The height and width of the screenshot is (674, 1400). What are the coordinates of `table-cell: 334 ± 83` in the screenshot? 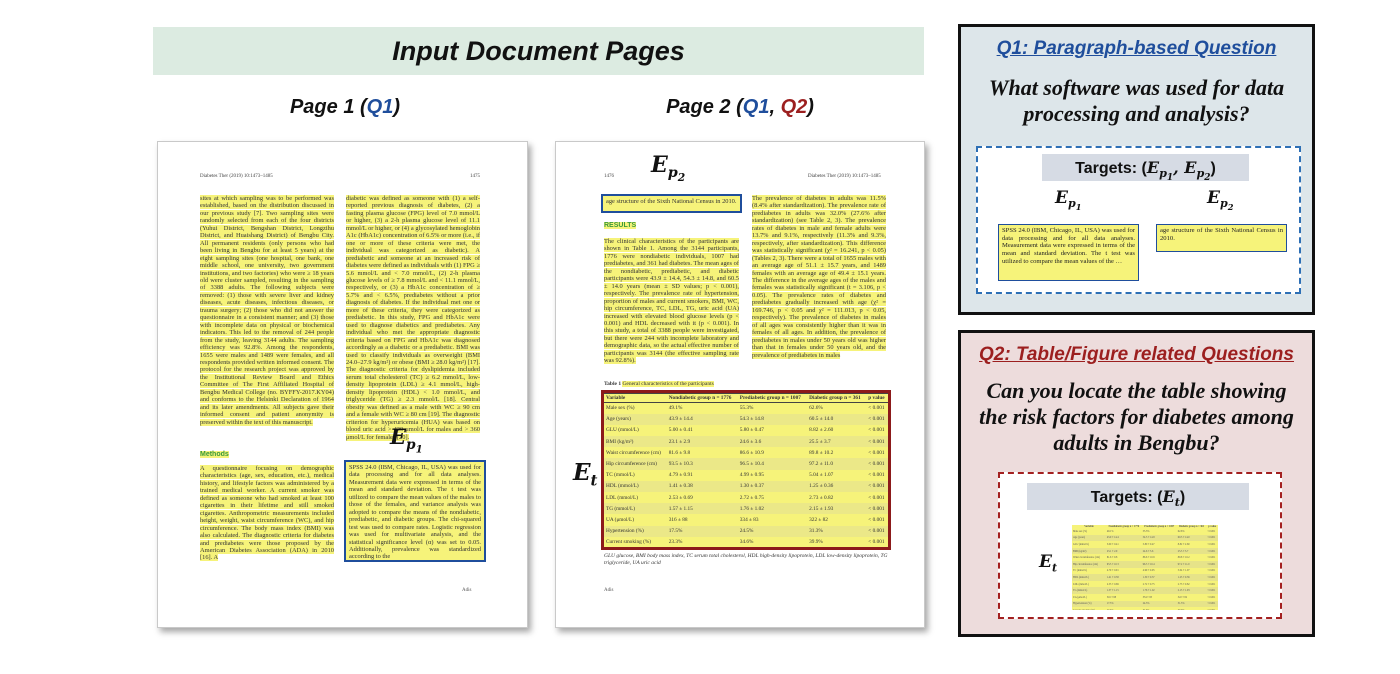 It's located at (749, 519).